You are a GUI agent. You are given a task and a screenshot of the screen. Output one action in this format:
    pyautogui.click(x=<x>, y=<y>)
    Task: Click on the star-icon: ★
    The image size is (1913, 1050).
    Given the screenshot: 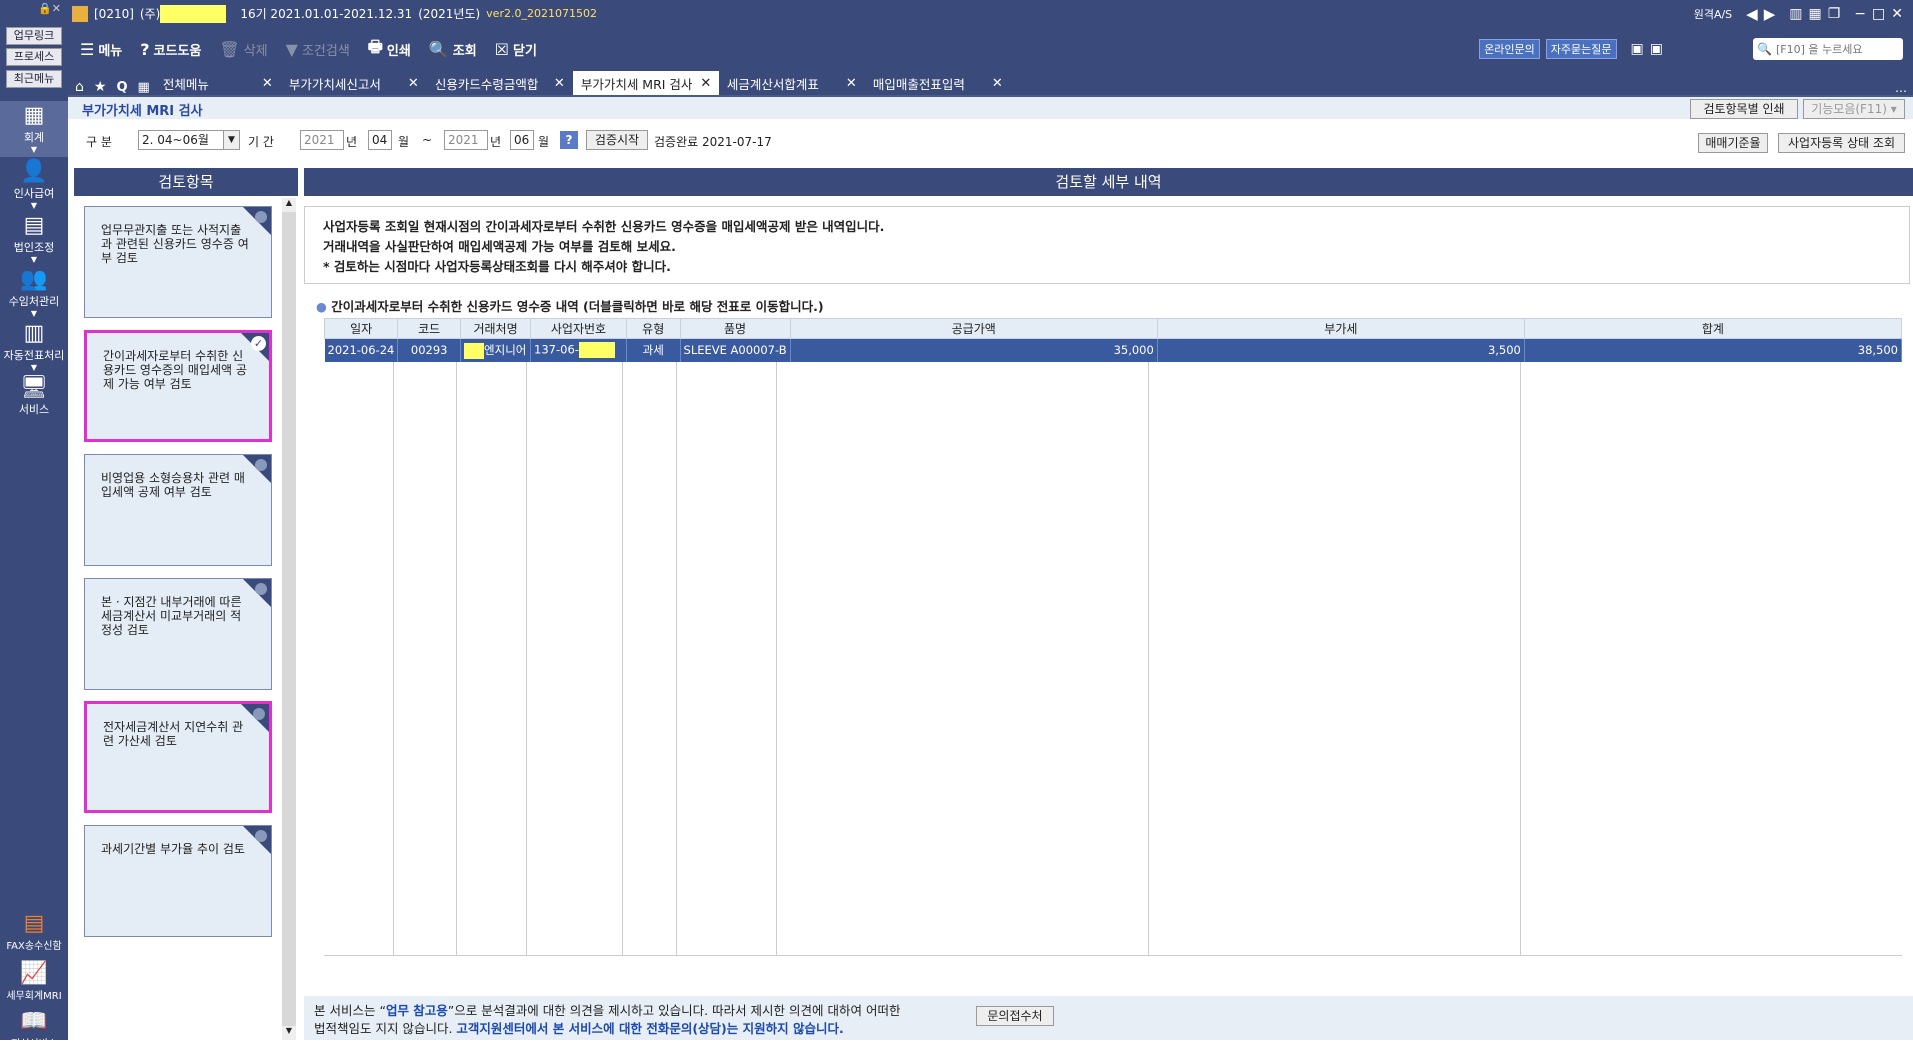 What is the action you would take?
    pyautogui.click(x=100, y=87)
    